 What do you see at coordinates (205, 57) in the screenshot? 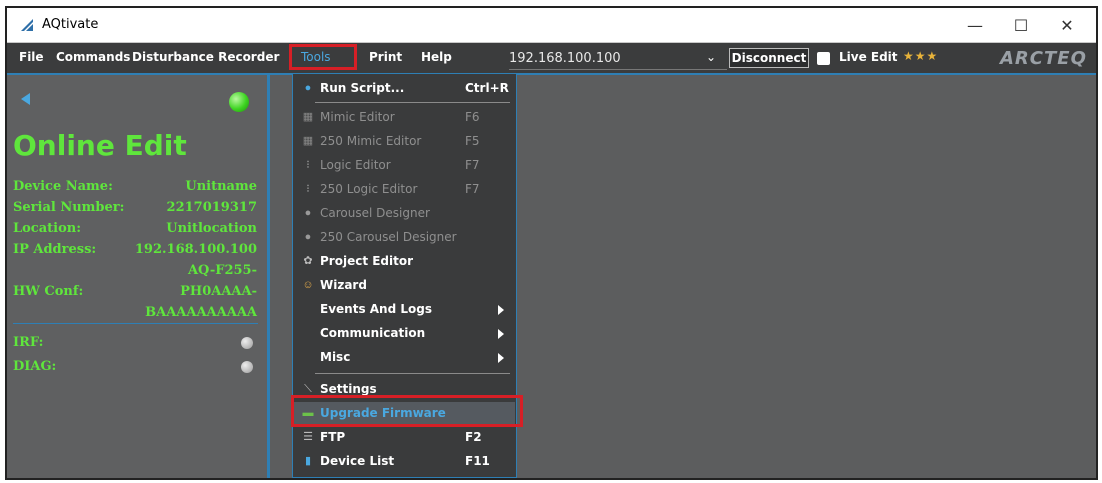
I see `menu-disturbance-recorder: Disturbance Recorder` at bounding box center [205, 57].